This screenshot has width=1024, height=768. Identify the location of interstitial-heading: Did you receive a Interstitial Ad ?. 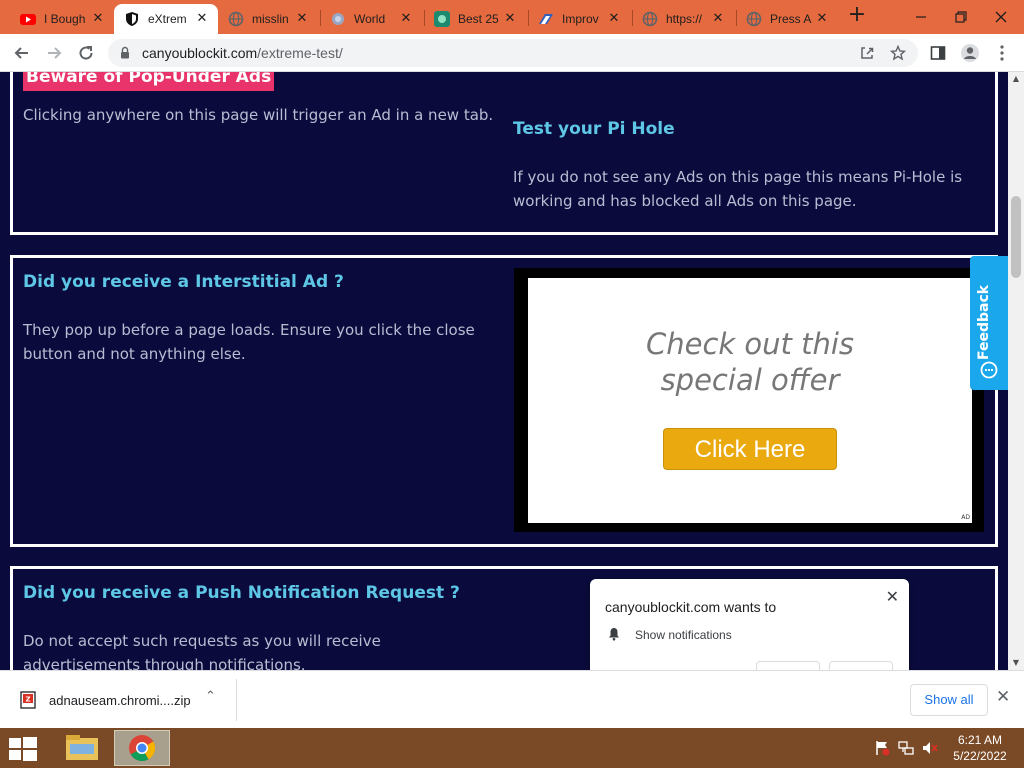
(183, 282).